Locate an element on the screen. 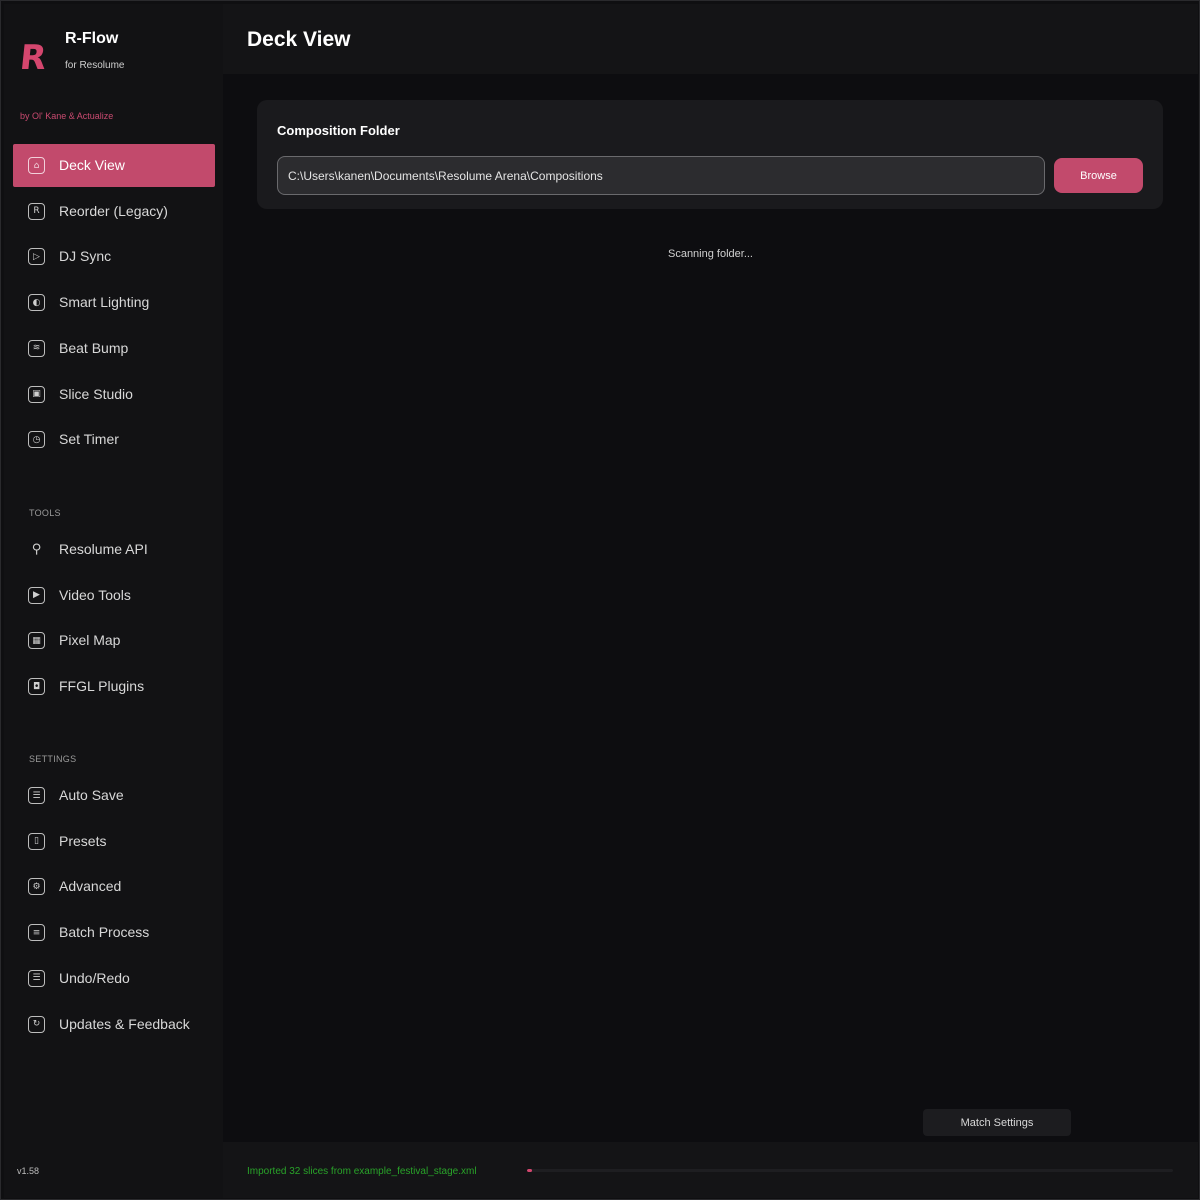 The height and width of the screenshot is (1200, 1200). sidebar-item-dj-sync: ▷ DJ Sync is located at coordinates (114, 256).